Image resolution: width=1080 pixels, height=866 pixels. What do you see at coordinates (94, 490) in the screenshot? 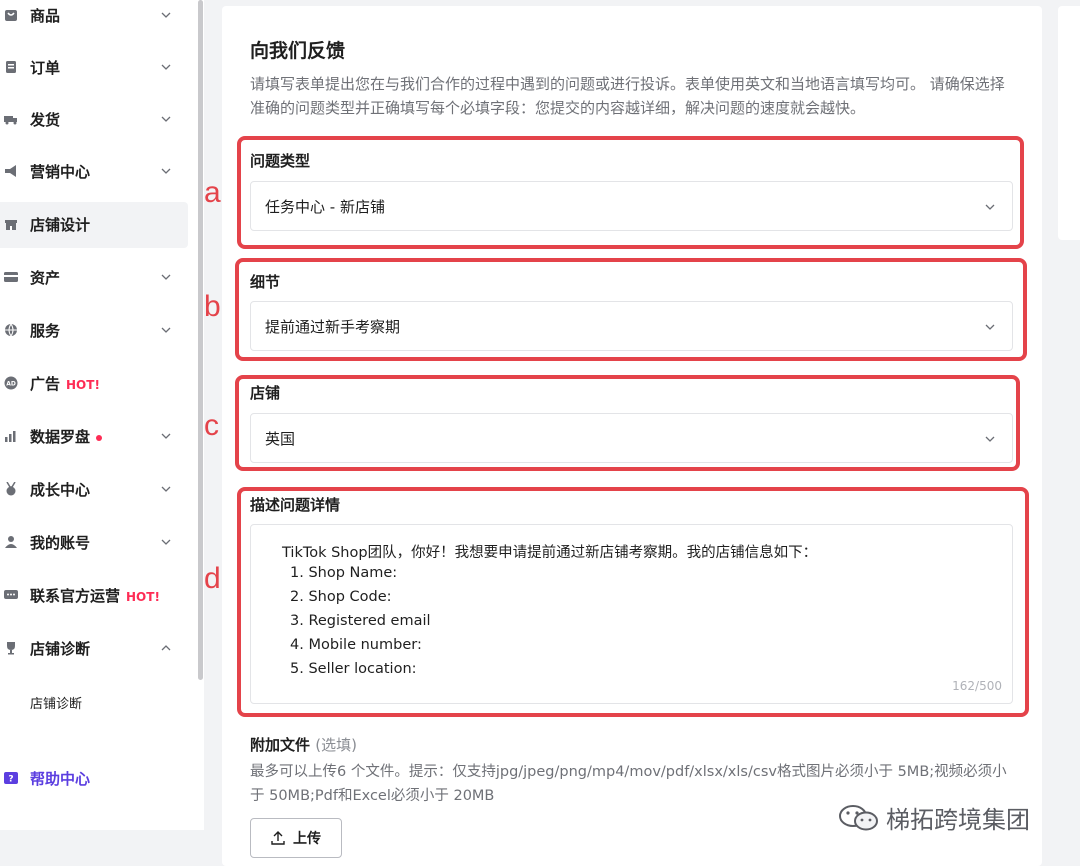
I see `sidebar-item-growth-center: 成长中心` at bounding box center [94, 490].